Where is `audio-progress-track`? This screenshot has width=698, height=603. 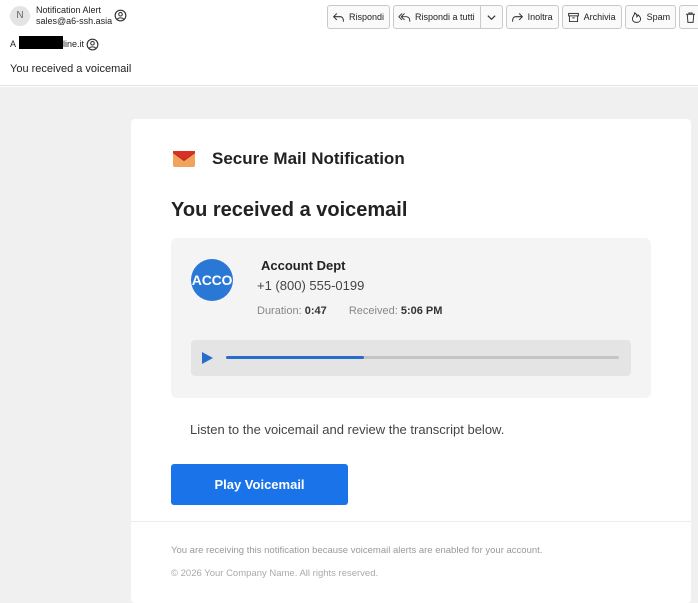
audio-progress-track is located at coordinates (422, 357).